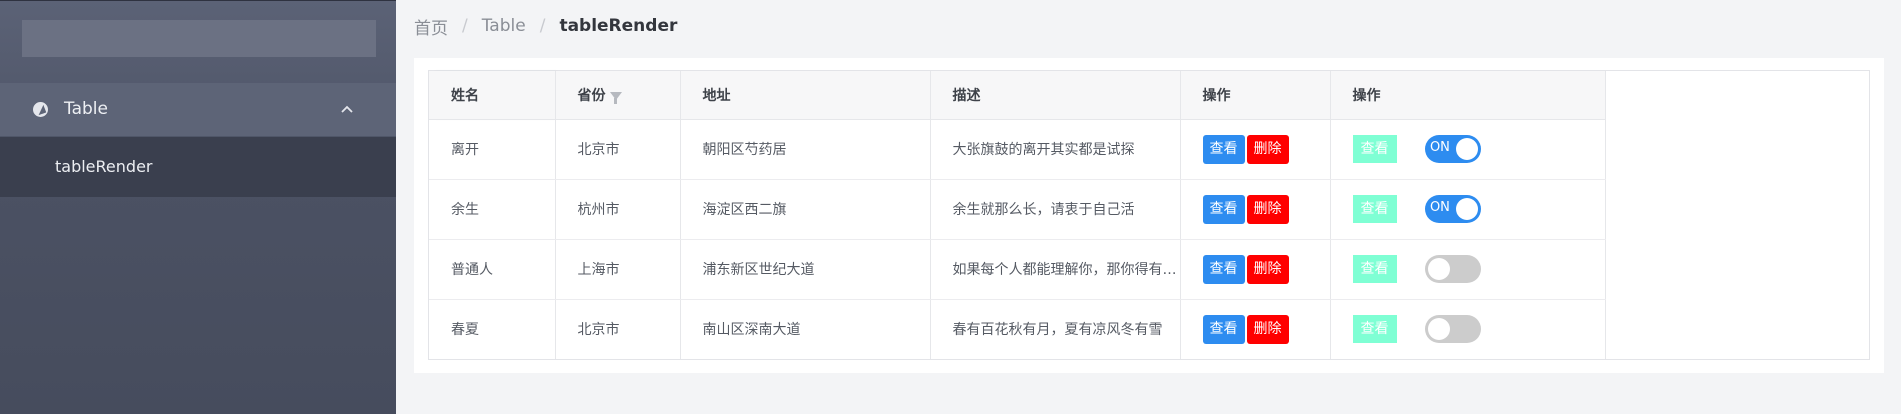 The height and width of the screenshot is (414, 1901). I want to click on column-header-province-label: 省份, so click(591, 95).